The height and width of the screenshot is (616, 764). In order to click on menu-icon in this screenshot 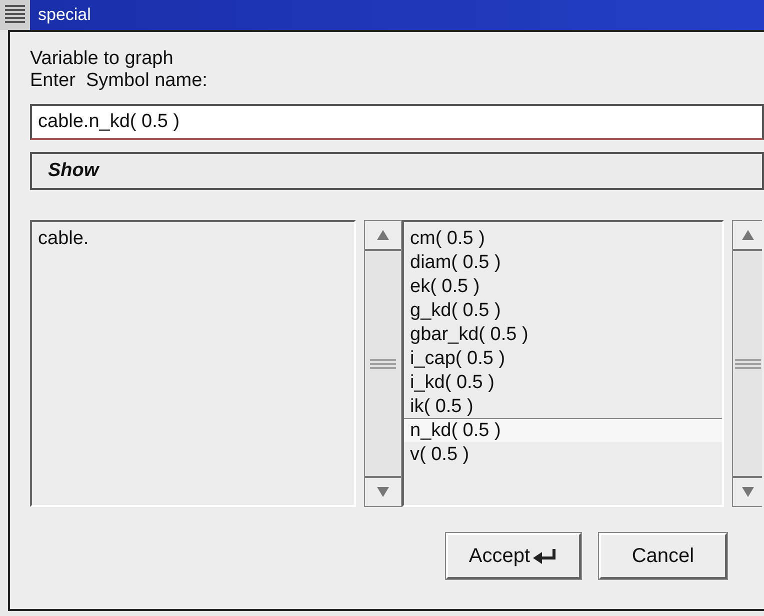, I will do `click(15, 15)`.